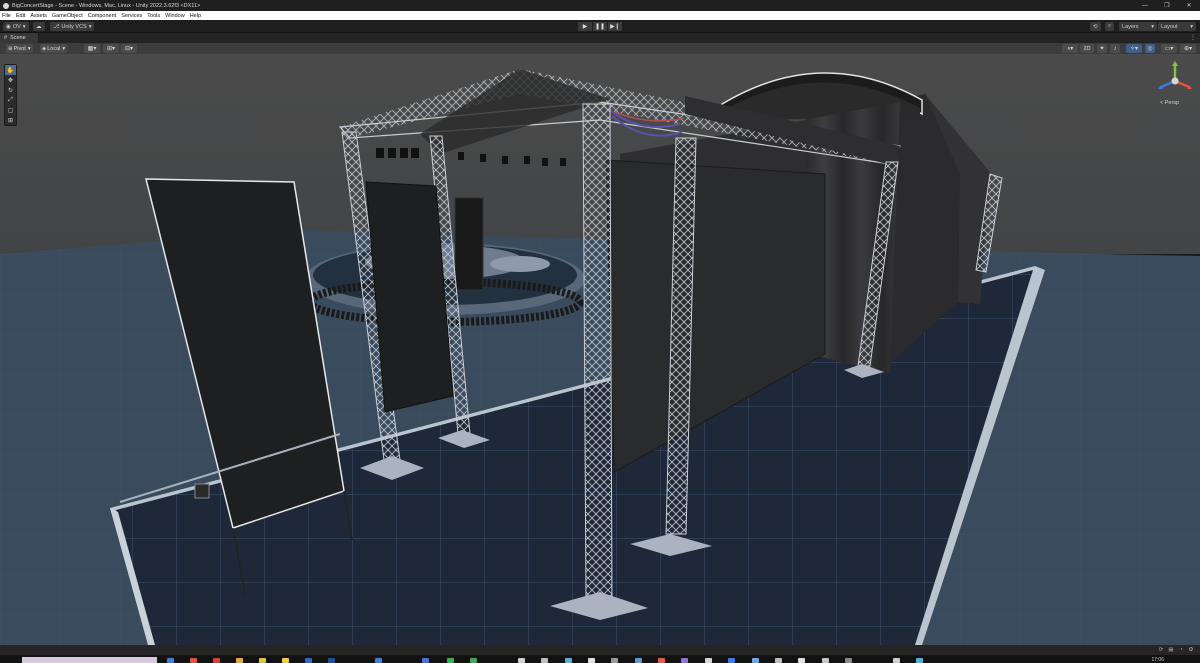 This screenshot has height=663, width=1200. Describe the element at coordinates (19, 38) in the screenshot. I see `tab-scene: # Scene` at that location.